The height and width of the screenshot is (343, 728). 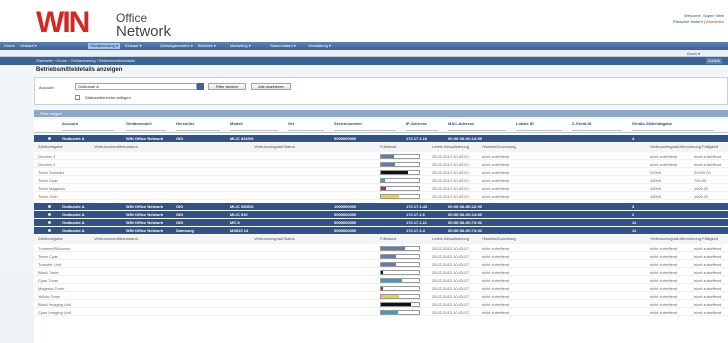 What do you see at coordinates (364, 53) in the screenshot?
I see `toolbar: Zoom ▾` at bounding box center [364, 53].